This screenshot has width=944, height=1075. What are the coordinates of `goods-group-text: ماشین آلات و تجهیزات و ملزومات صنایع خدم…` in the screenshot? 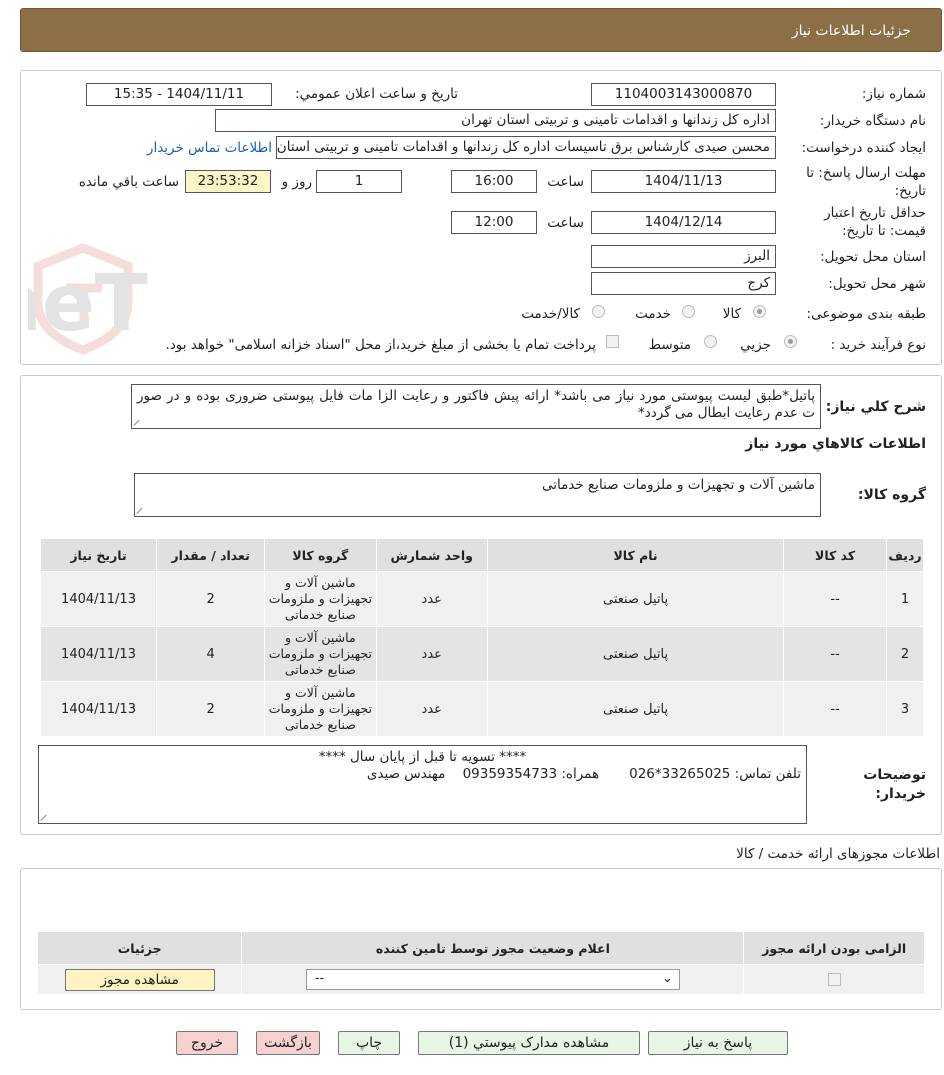 It's located at (678, 485).